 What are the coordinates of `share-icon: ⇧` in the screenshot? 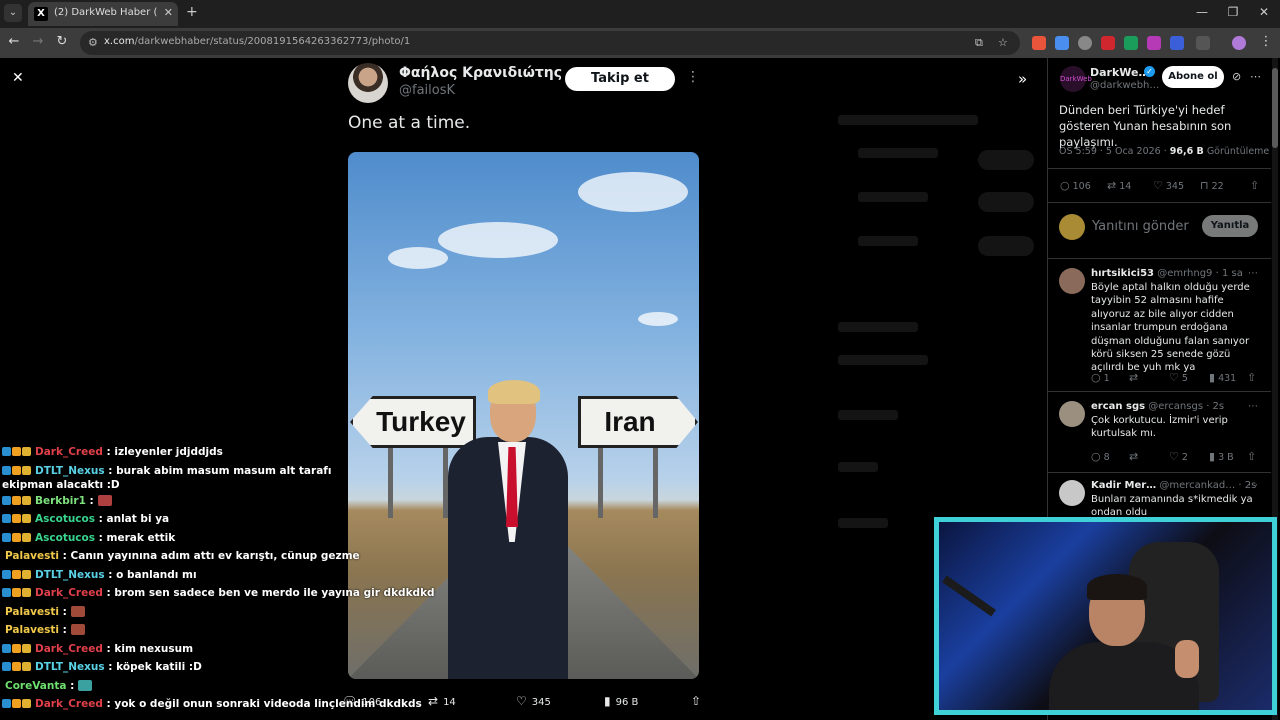 It's located at (1255, 185).